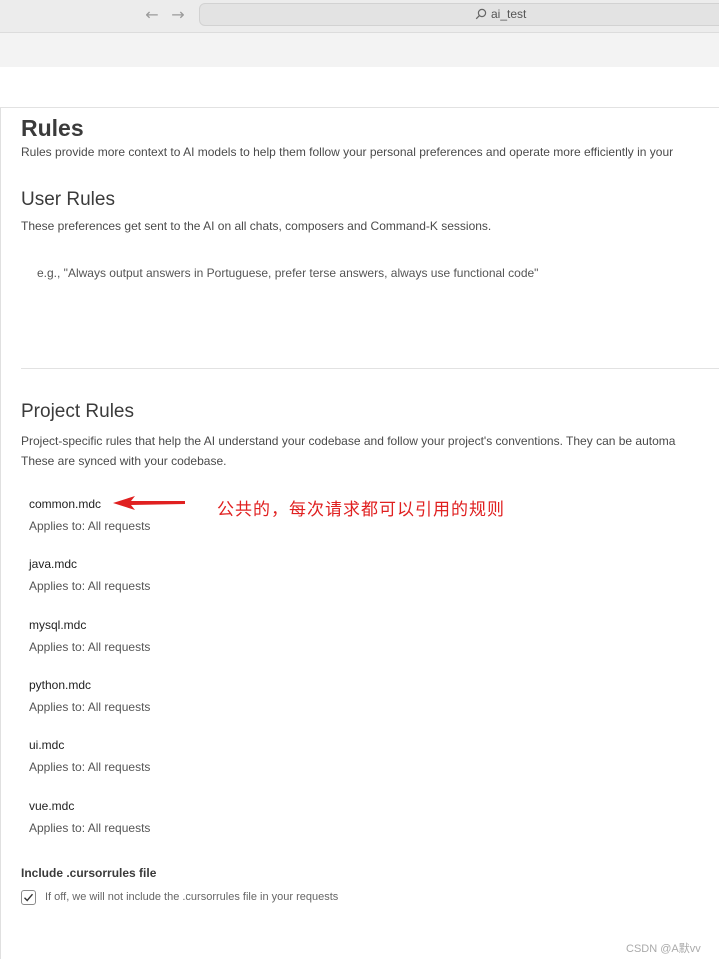 This screenshot has width=719, height=959. I want to click on arrow-left-icon: ←, so click(152, 15).